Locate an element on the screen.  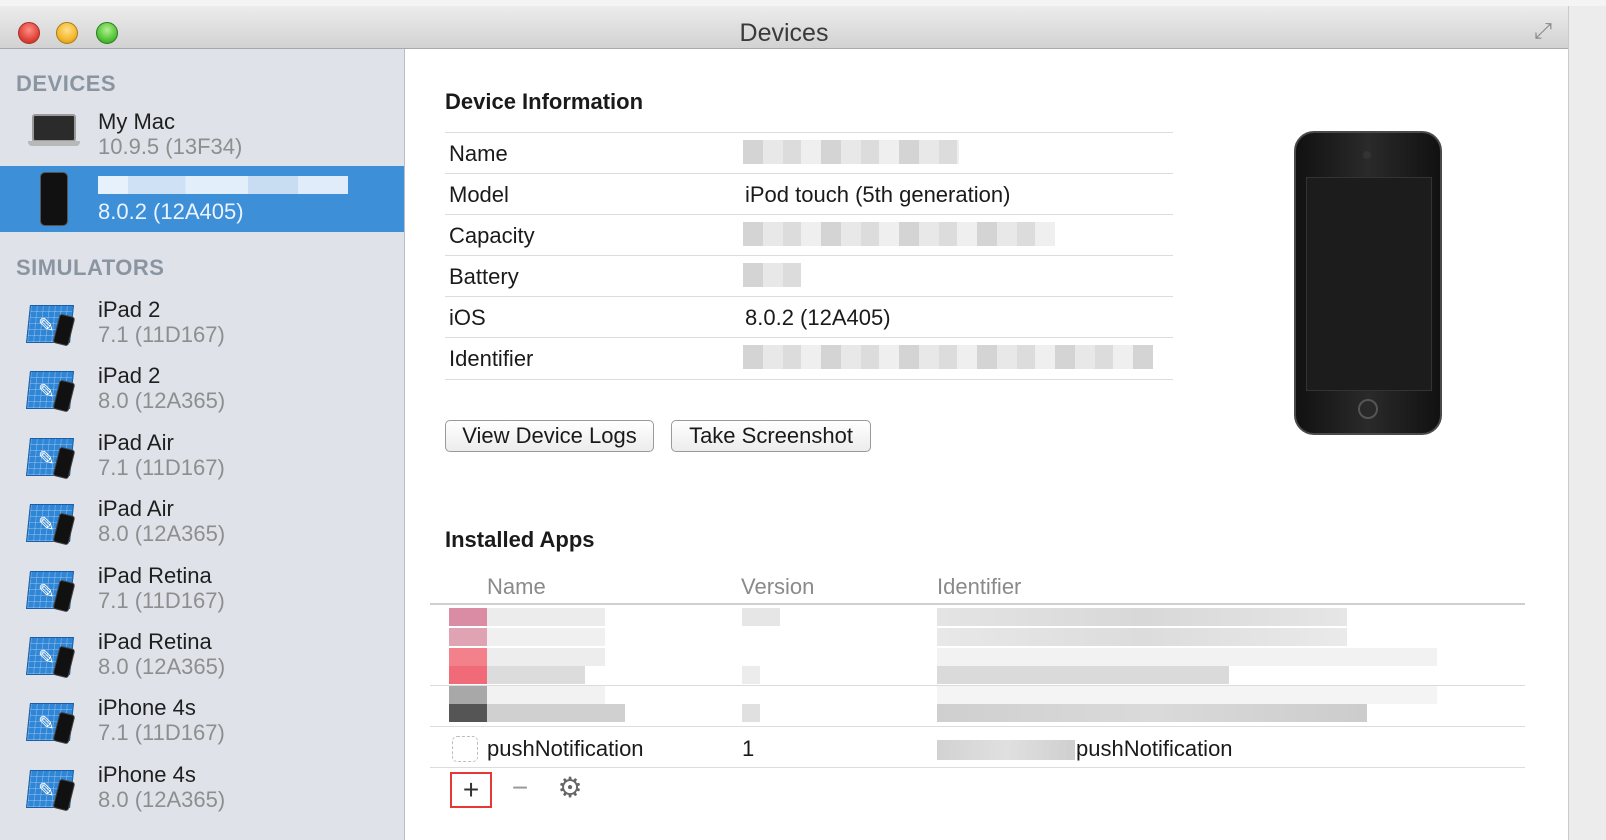
fullscreen-icon: ⤢ is located at coordinates (1543, 31).